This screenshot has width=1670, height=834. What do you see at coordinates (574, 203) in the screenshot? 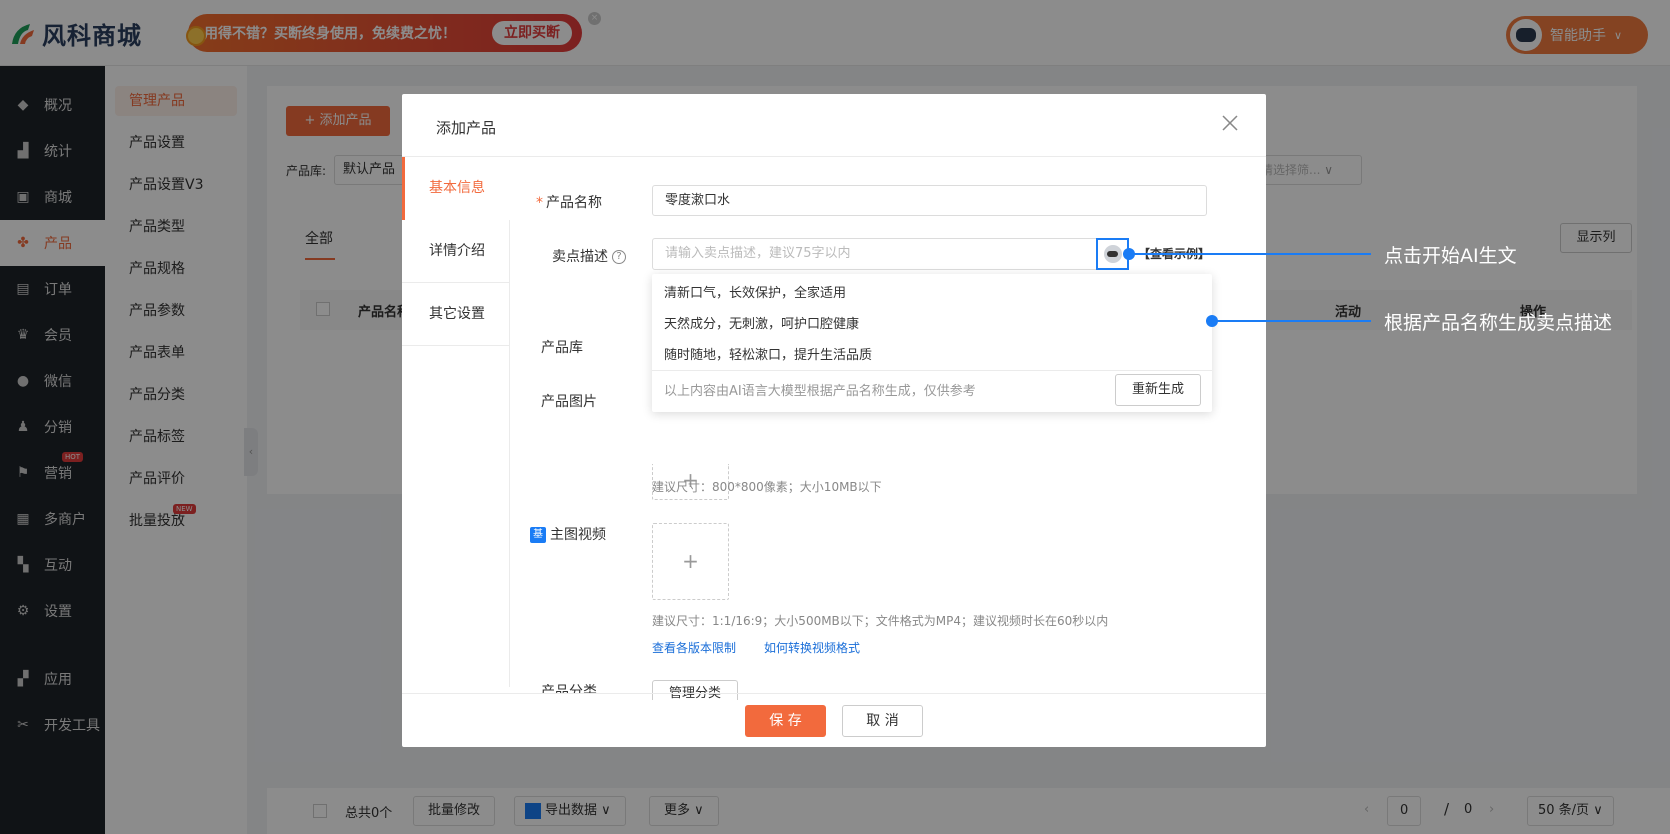
I see `product-name-label-text: 产品名称` at bounding box center [574, 203].